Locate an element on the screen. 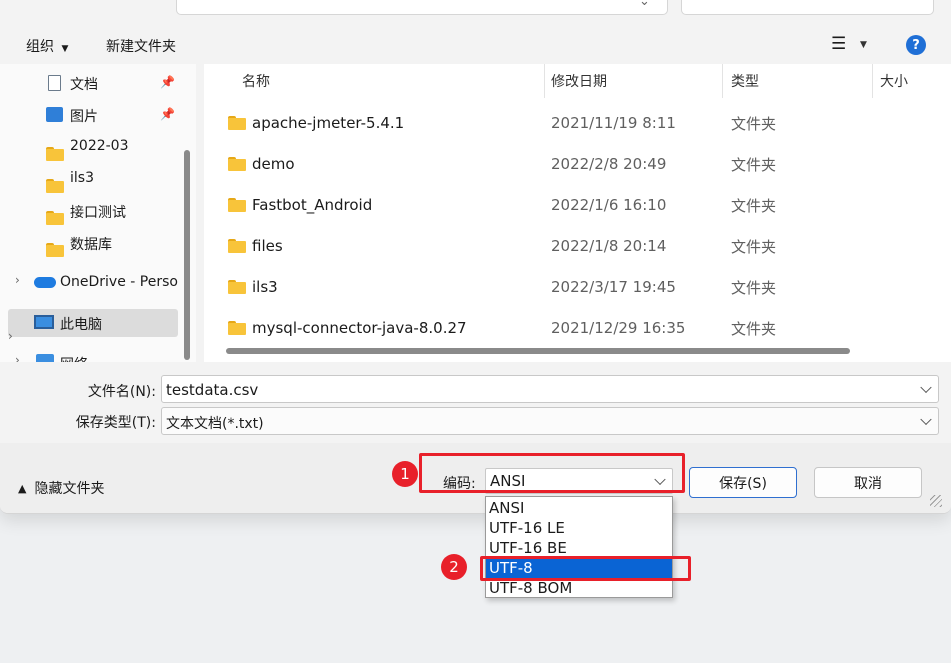 This screenshot has height=663, width=951. file-modified: 2022/1/8 20:14 is located at coordinates (609, 246).